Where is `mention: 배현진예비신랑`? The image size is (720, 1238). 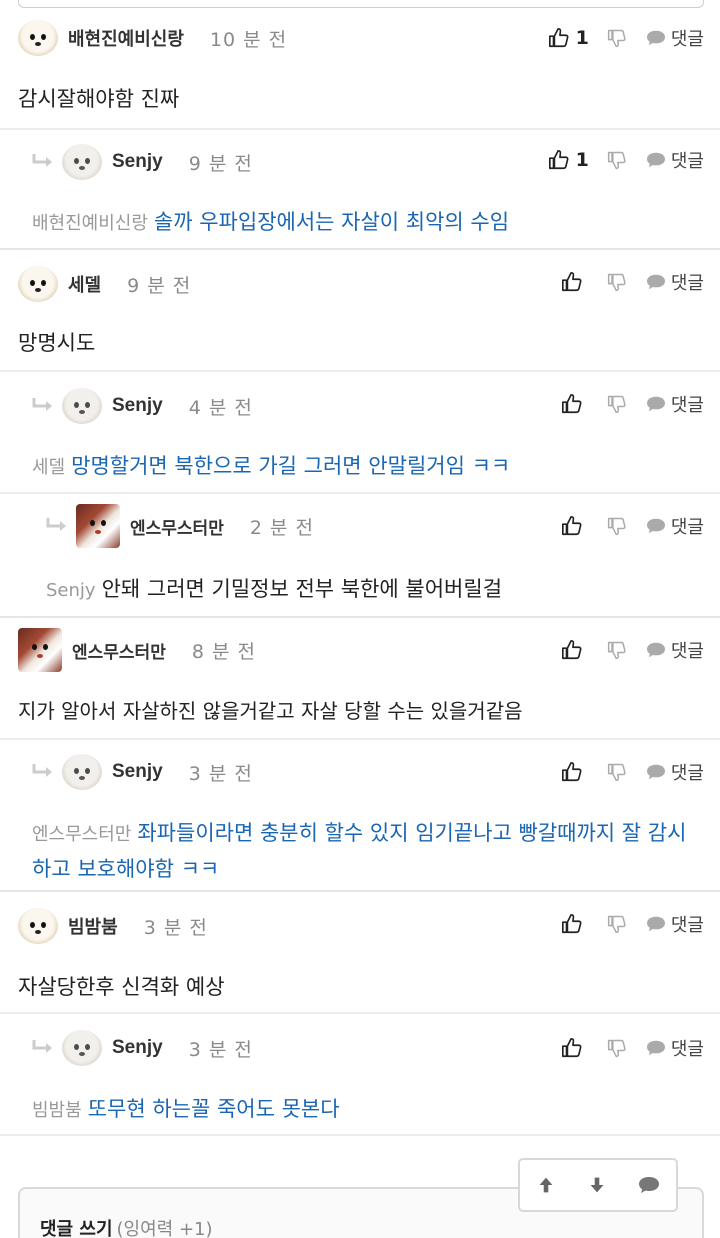 mention: 배현진예비신랑 is located at coordinates (90, 223).